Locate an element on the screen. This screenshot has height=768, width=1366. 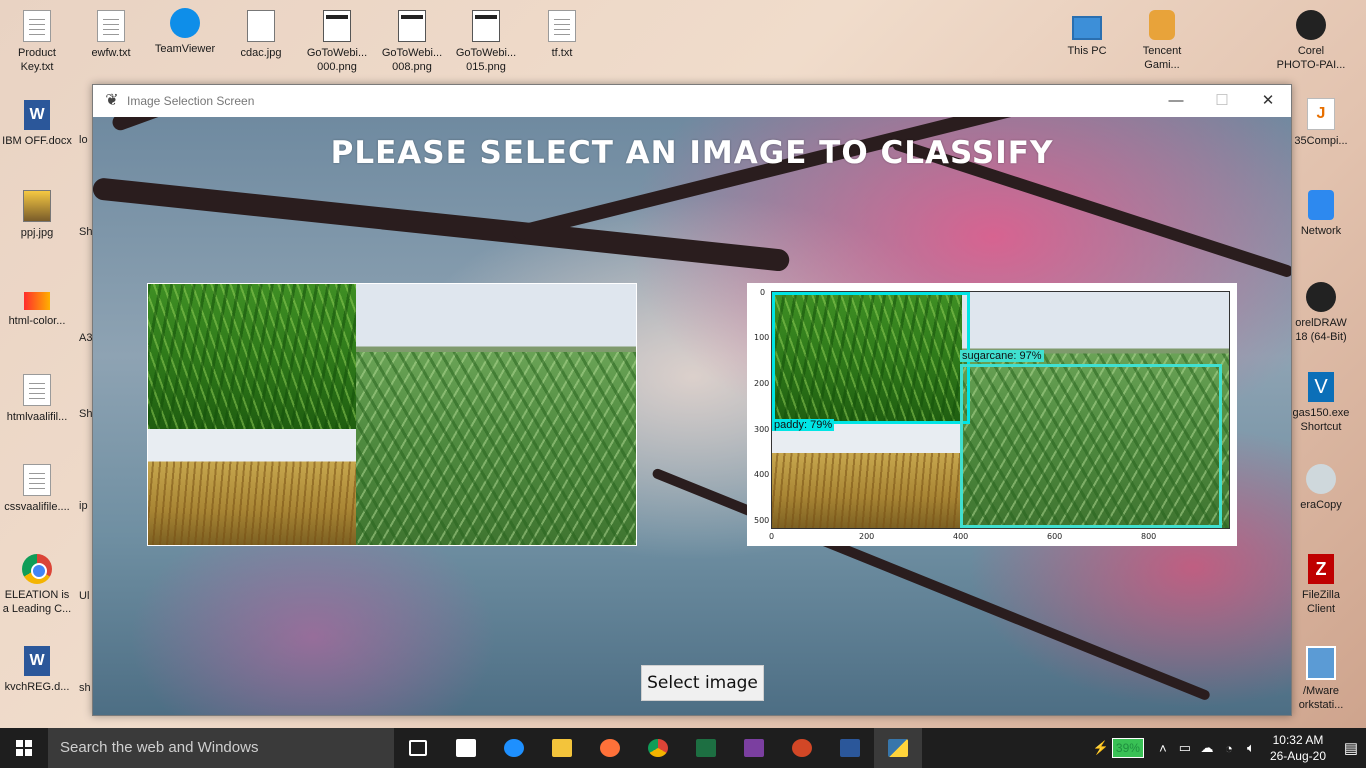
paddy-golden-image is located at coordinates (252, 487).